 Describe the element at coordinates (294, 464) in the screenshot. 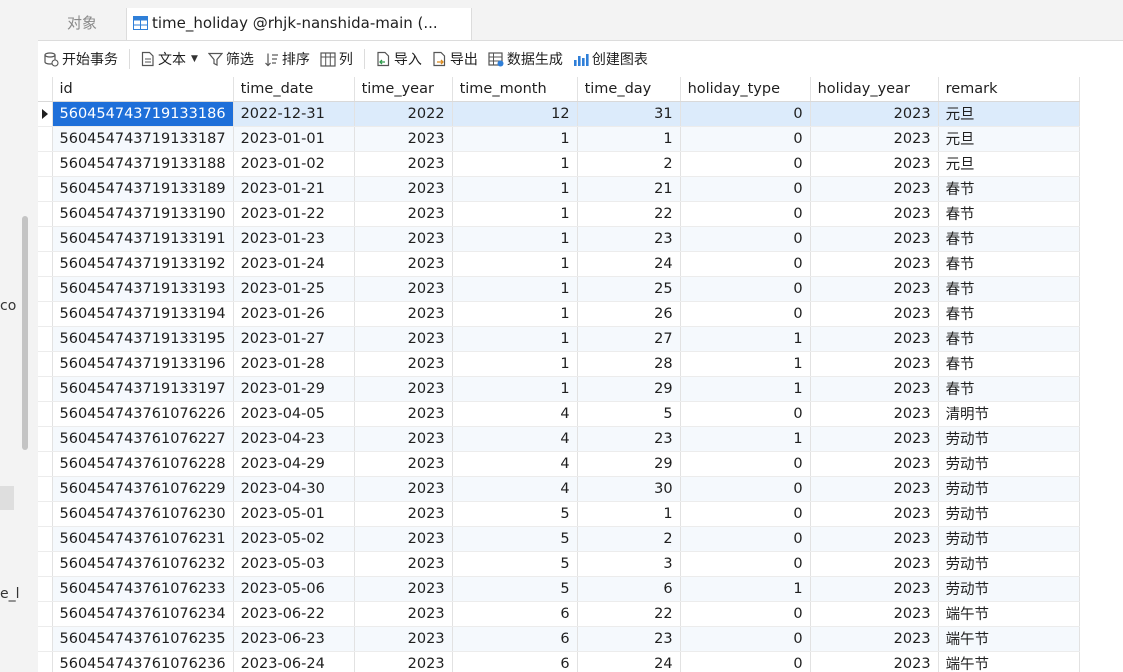

I see `table-cell-time-date: 2023-04-29` at that location.